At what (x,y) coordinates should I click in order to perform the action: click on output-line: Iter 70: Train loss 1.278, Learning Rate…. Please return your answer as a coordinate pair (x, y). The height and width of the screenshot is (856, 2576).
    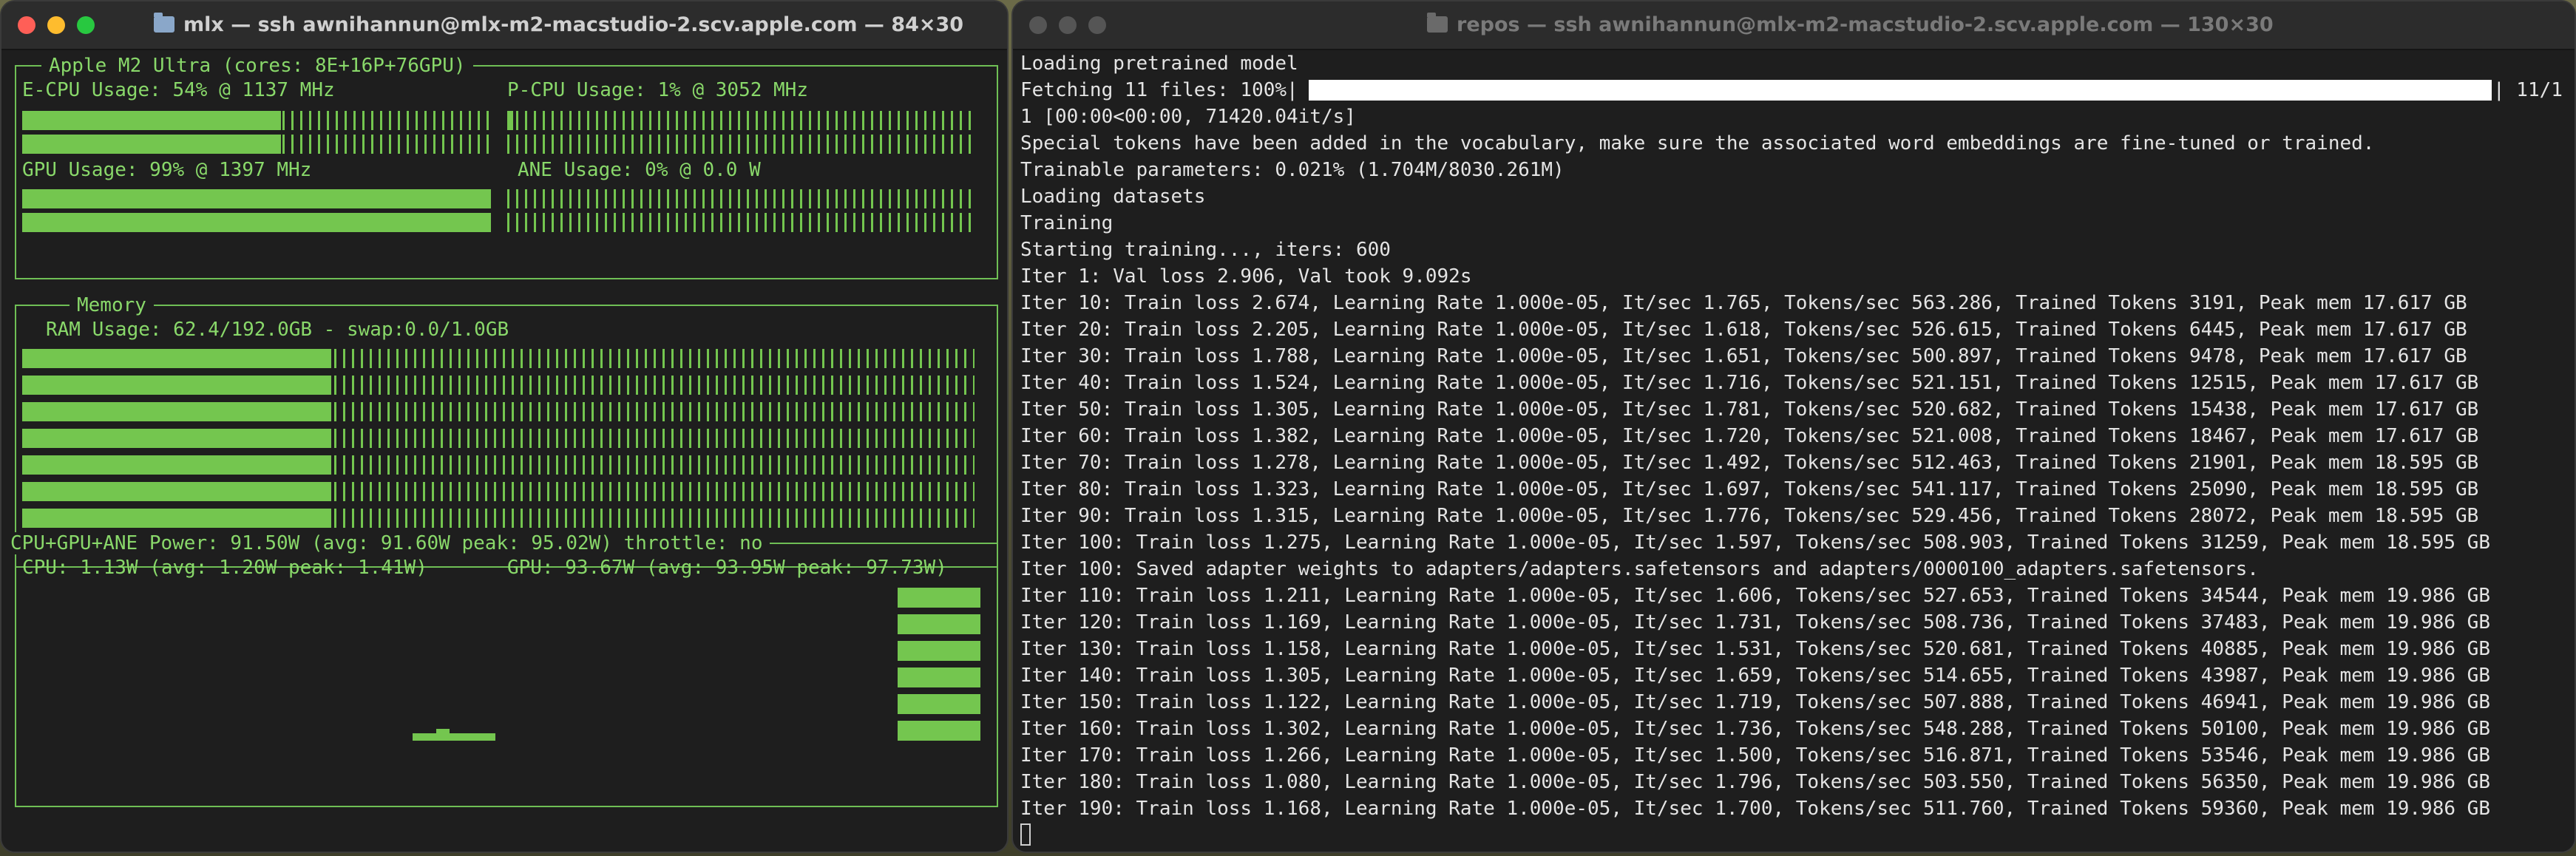
    Looking at the image, I should click on (1749, 463).